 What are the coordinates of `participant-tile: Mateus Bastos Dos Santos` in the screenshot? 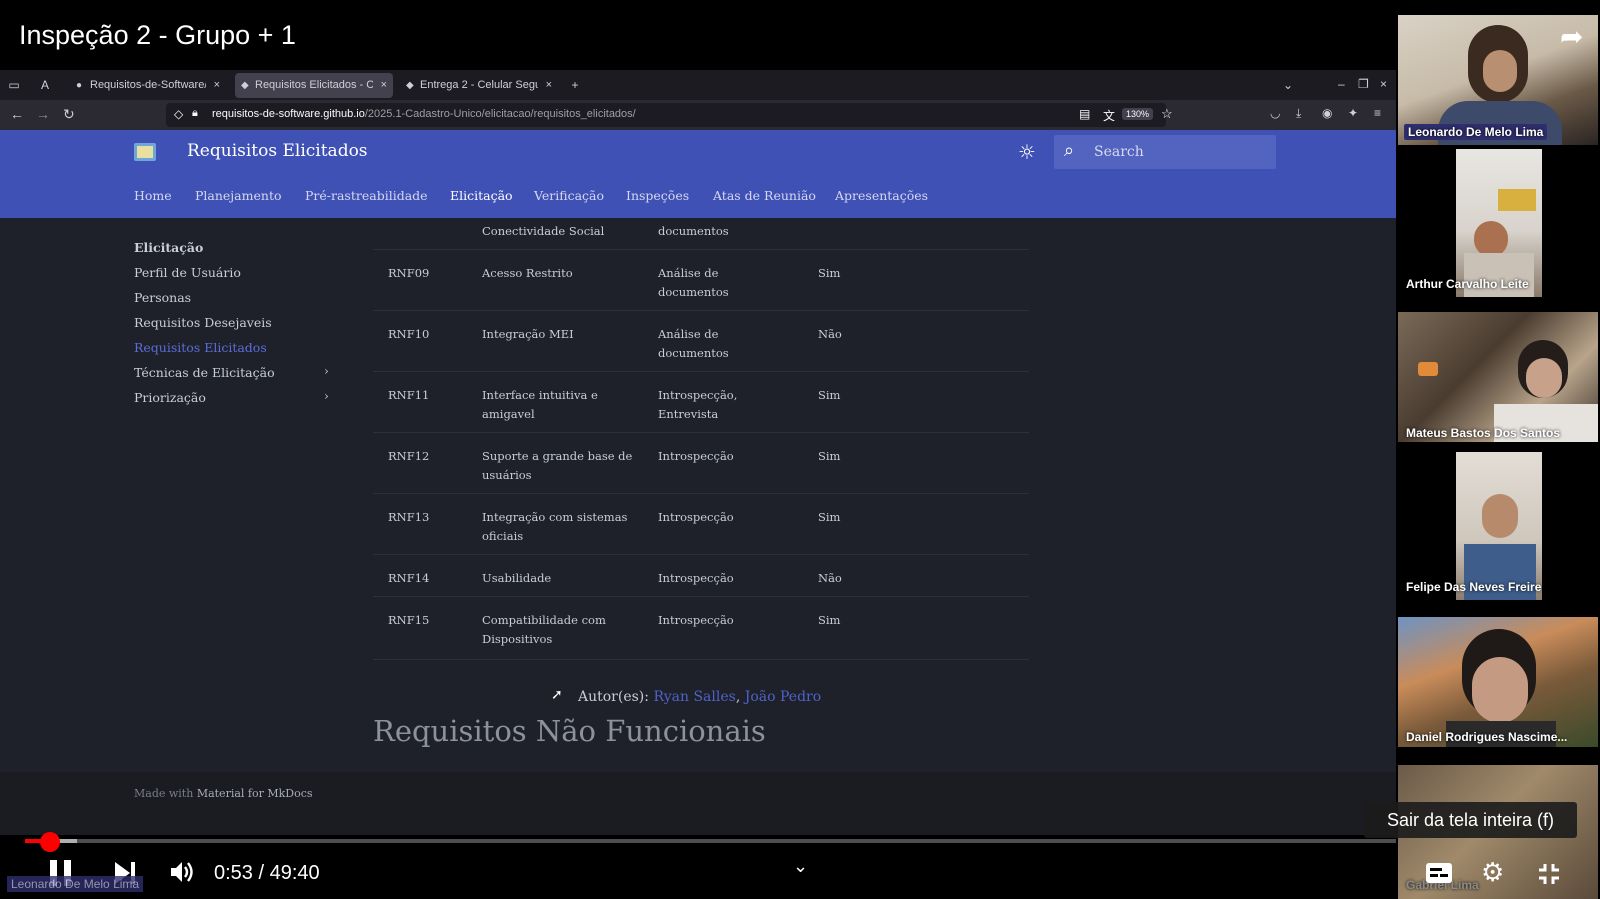 It's located at (1498, 377).